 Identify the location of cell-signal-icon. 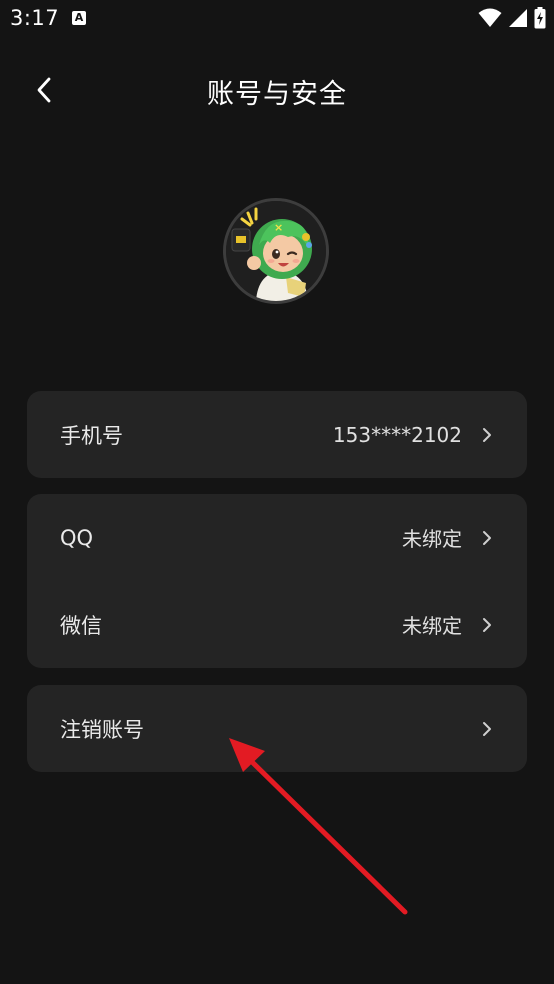
(518, 18).